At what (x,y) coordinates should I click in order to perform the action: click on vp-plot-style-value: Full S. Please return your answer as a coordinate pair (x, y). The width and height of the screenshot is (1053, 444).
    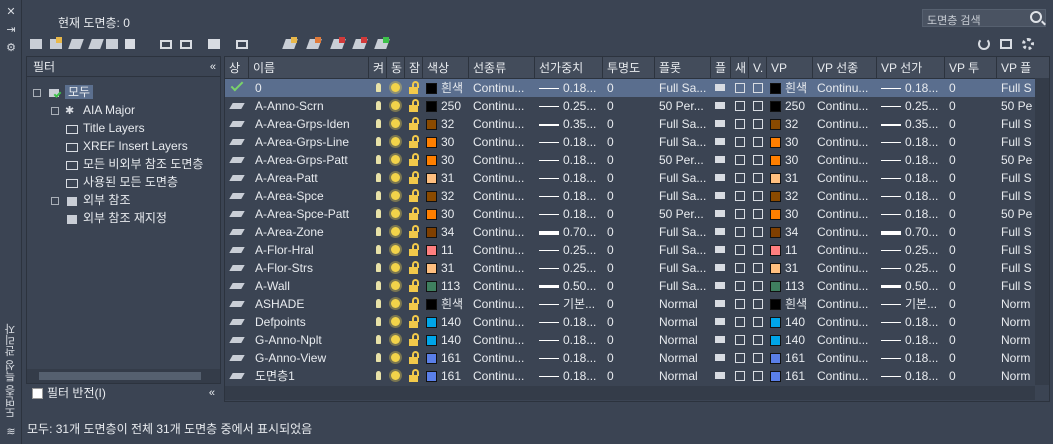
    Looking at the image, I should click on (1019, 196).